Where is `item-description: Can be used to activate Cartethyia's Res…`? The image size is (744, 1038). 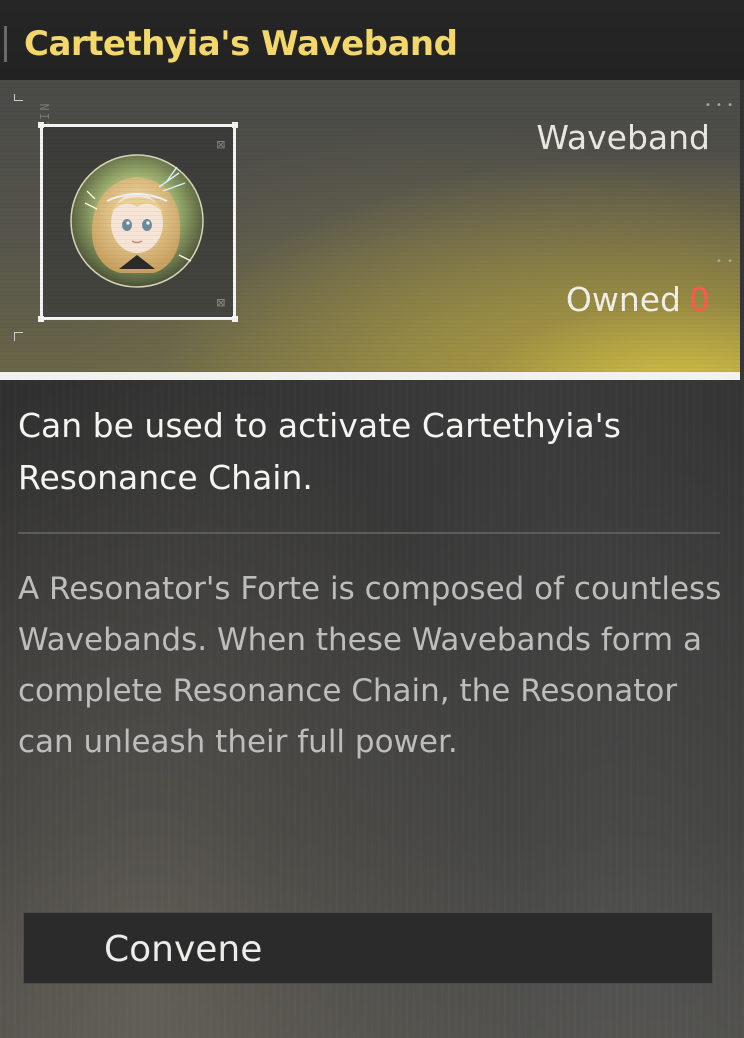 item-description: Can be used to activate Cartethyia's Res… is located at coordinates (319, 451).